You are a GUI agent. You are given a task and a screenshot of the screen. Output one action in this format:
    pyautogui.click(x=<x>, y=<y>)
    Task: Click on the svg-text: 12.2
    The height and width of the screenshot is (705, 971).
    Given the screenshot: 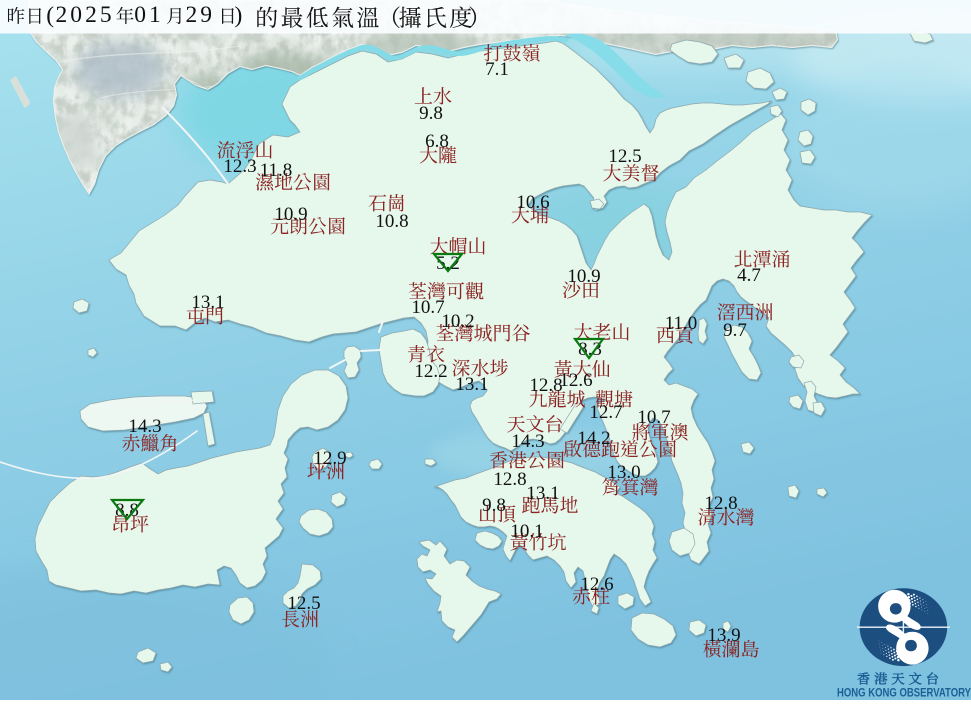 What is the action you would take?
    pyautogui.click(x=430, y=371)
    